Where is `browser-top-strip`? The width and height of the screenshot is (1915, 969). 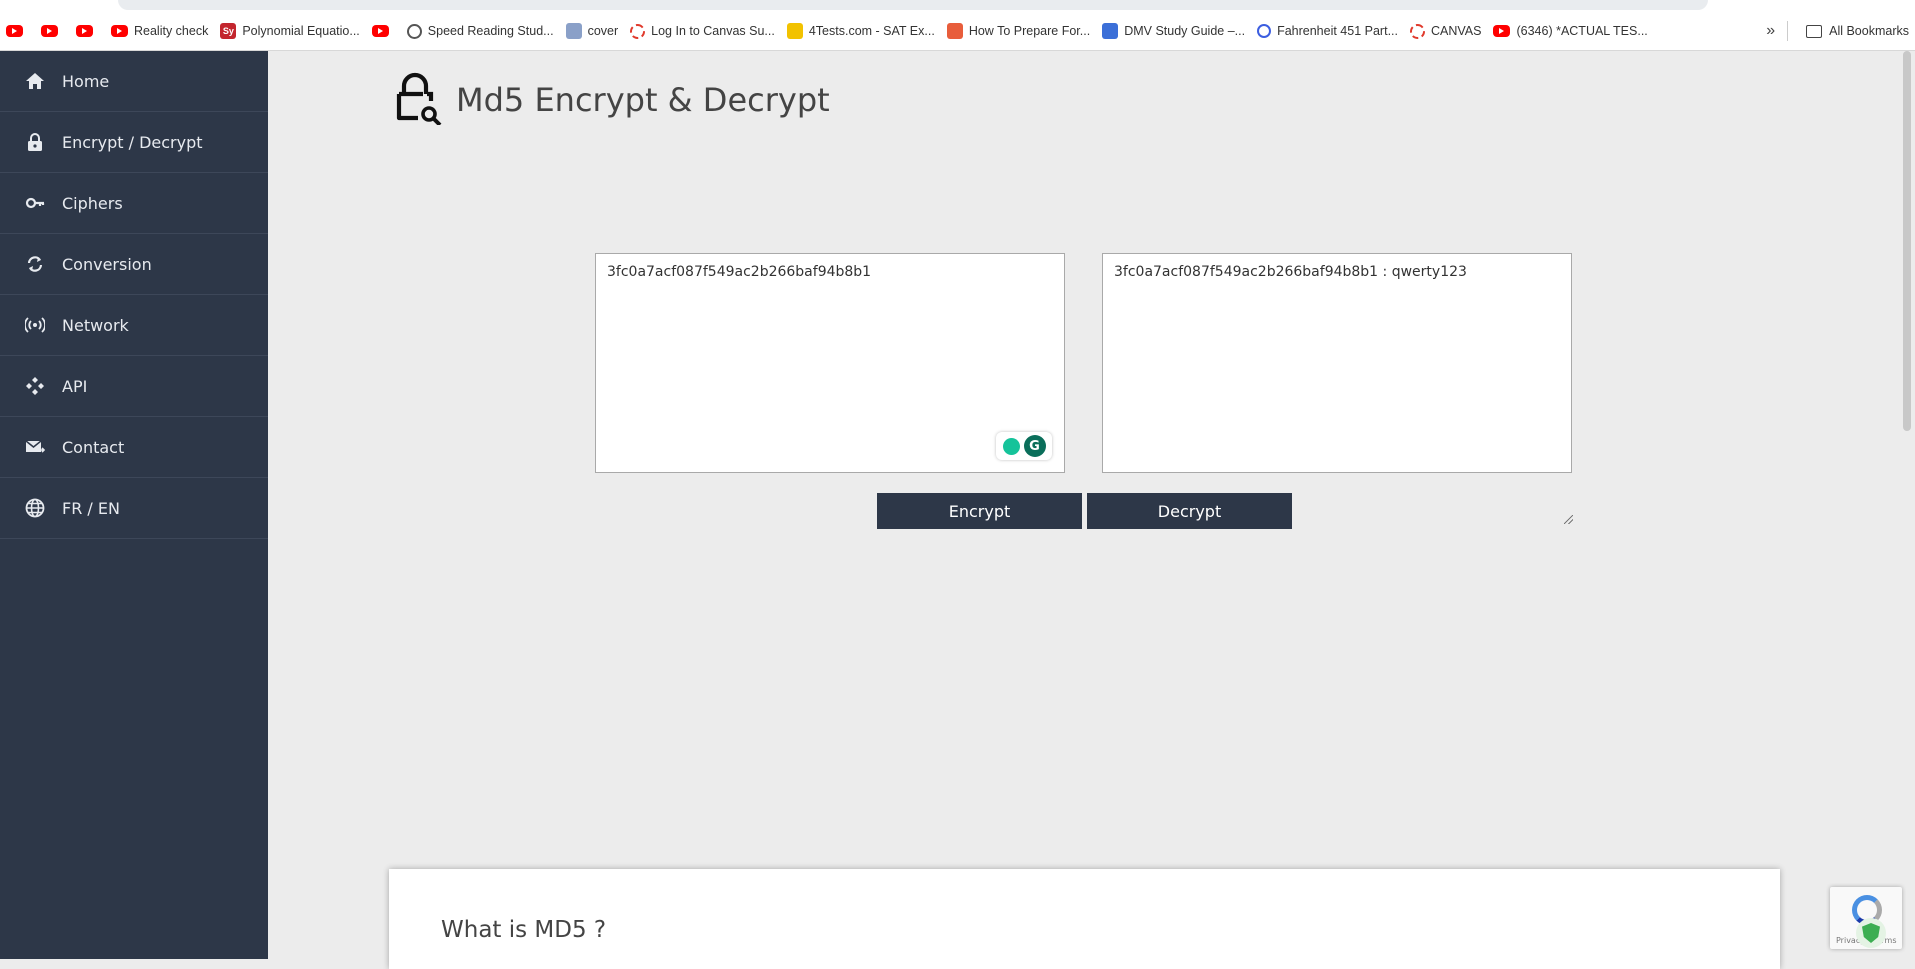 browser-top-strip is located at coordinates (957, 6).